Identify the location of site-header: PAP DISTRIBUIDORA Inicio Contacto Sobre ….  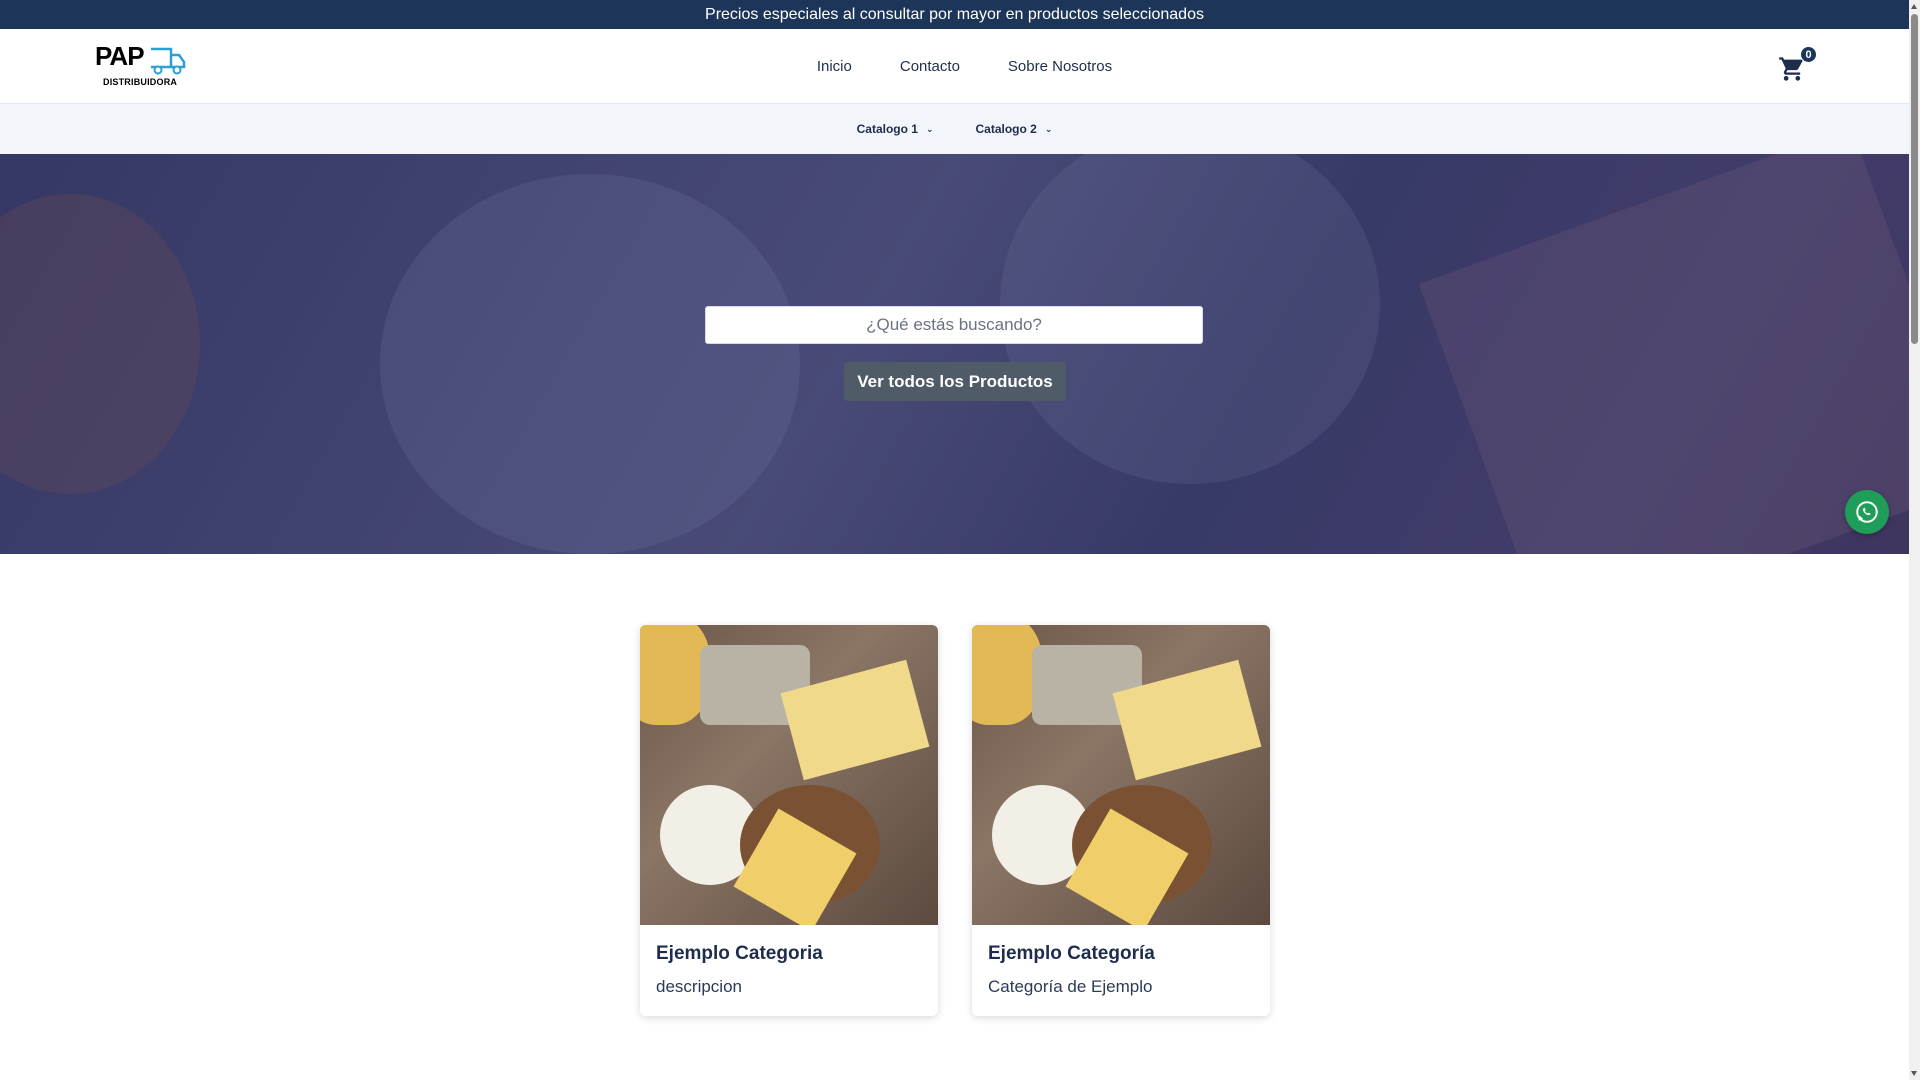
(954, 66).